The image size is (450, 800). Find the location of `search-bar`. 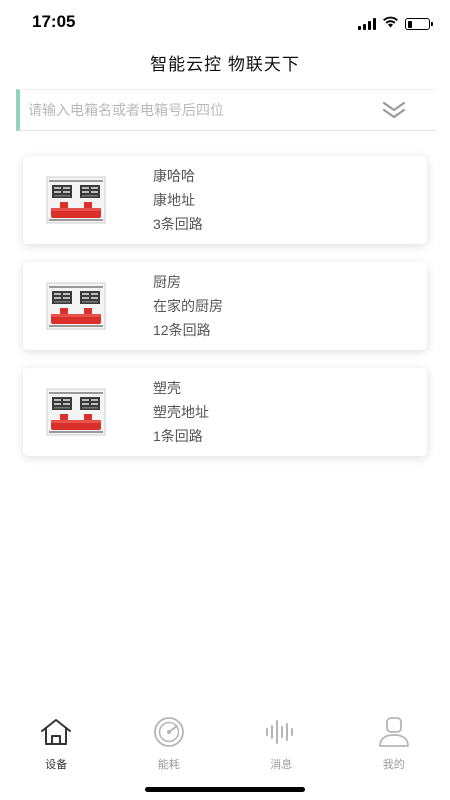

search-bar is located at coordinates (226, 110).